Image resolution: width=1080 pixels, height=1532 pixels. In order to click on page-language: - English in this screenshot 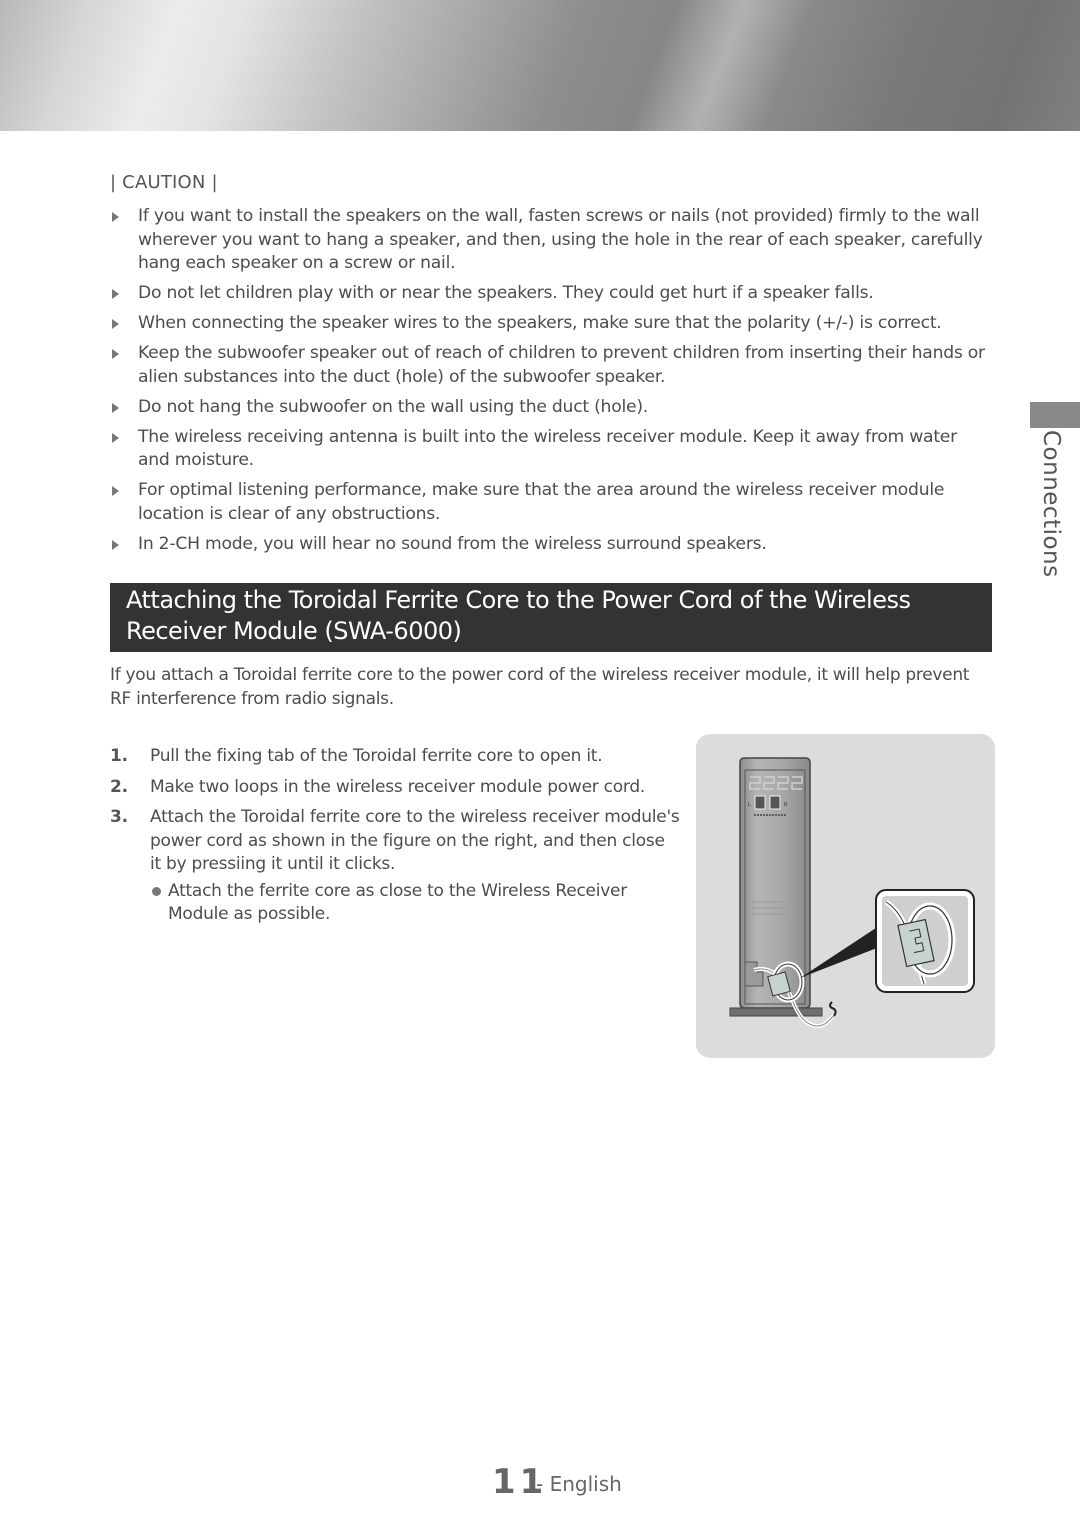, I will do `click(579, 1484)`.